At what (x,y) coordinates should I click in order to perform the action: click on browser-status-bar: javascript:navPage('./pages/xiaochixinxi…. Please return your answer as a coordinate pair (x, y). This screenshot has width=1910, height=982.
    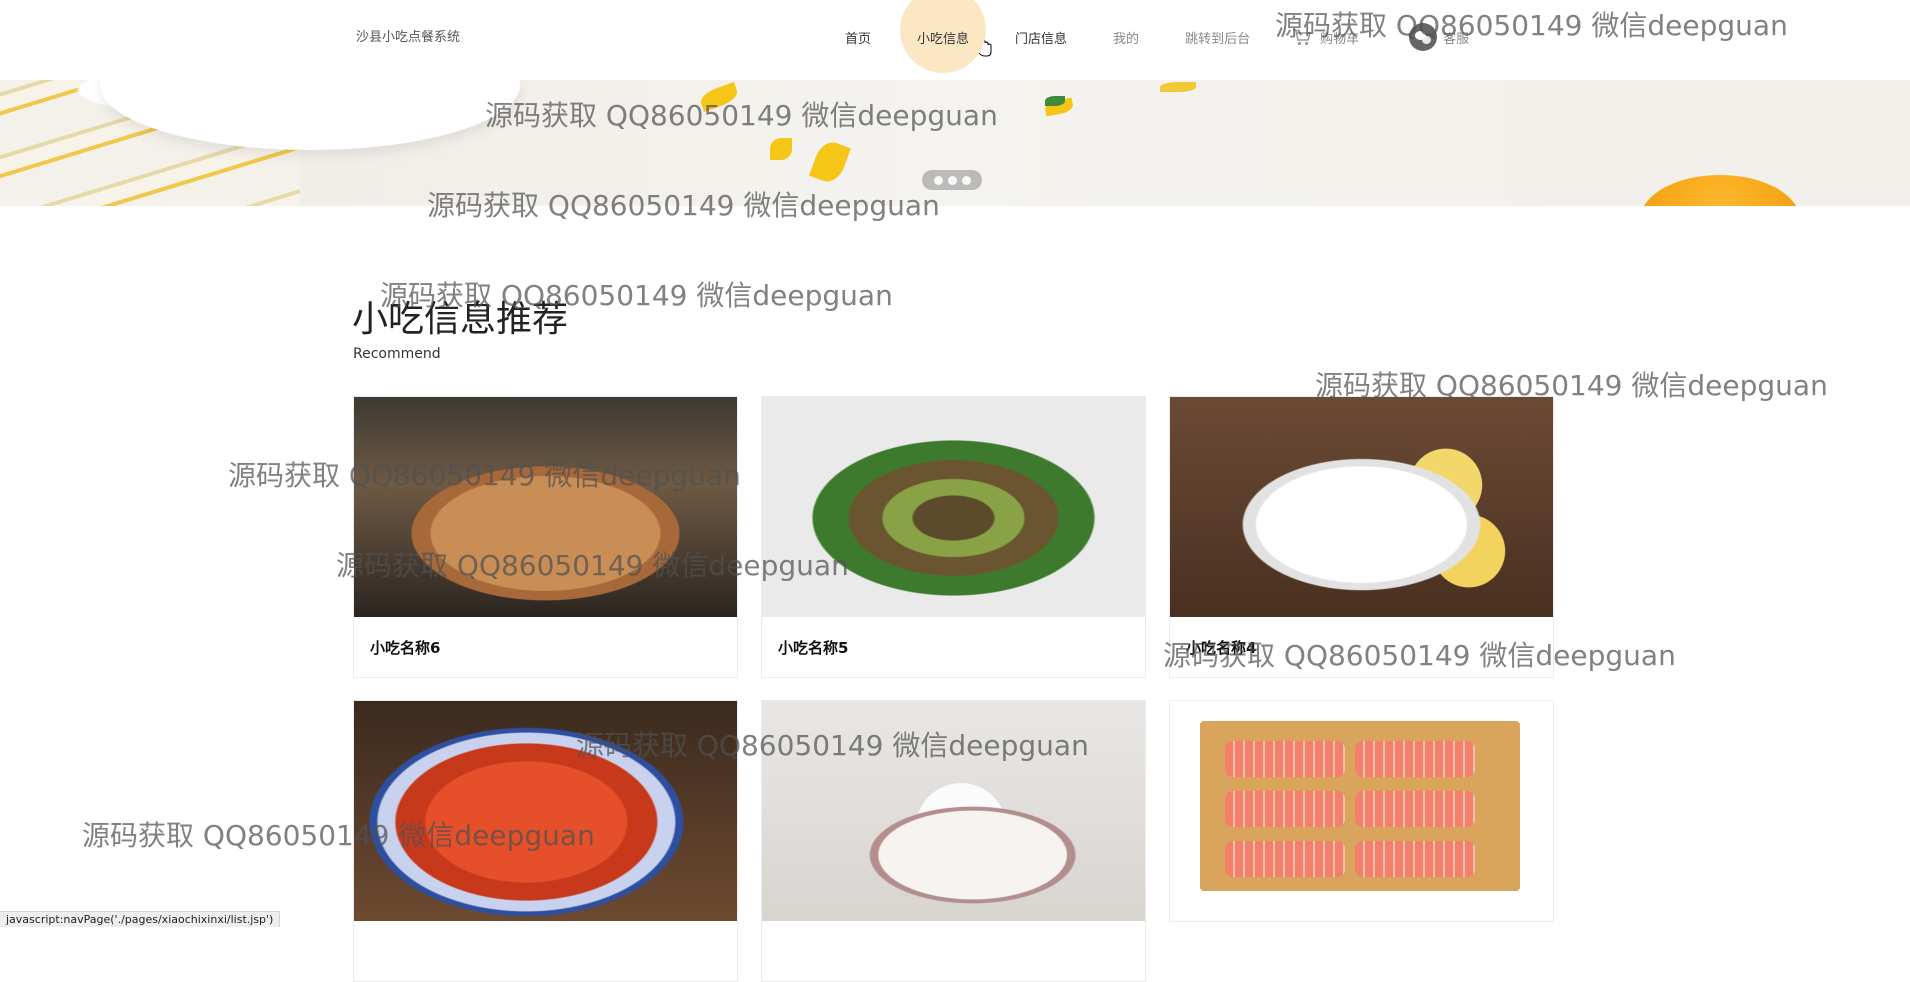
    Looking at the image, I should click on (140, 919).